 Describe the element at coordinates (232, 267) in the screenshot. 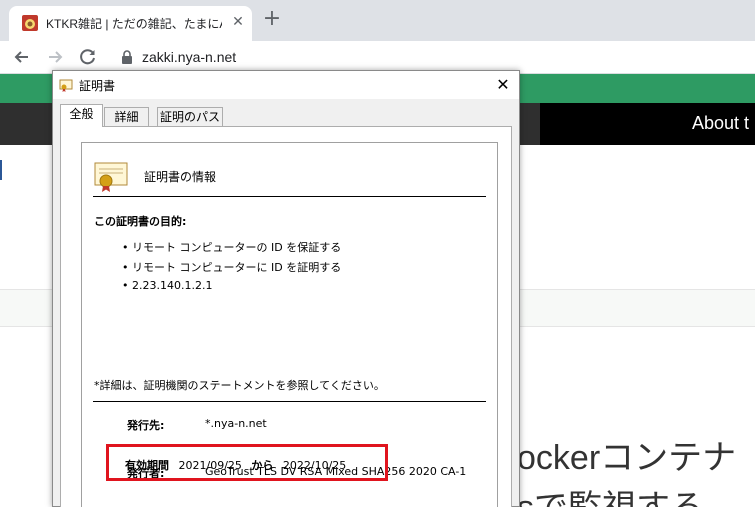

I see `purpose-item: • リモート コンピューターに ID を証明する` at that location.